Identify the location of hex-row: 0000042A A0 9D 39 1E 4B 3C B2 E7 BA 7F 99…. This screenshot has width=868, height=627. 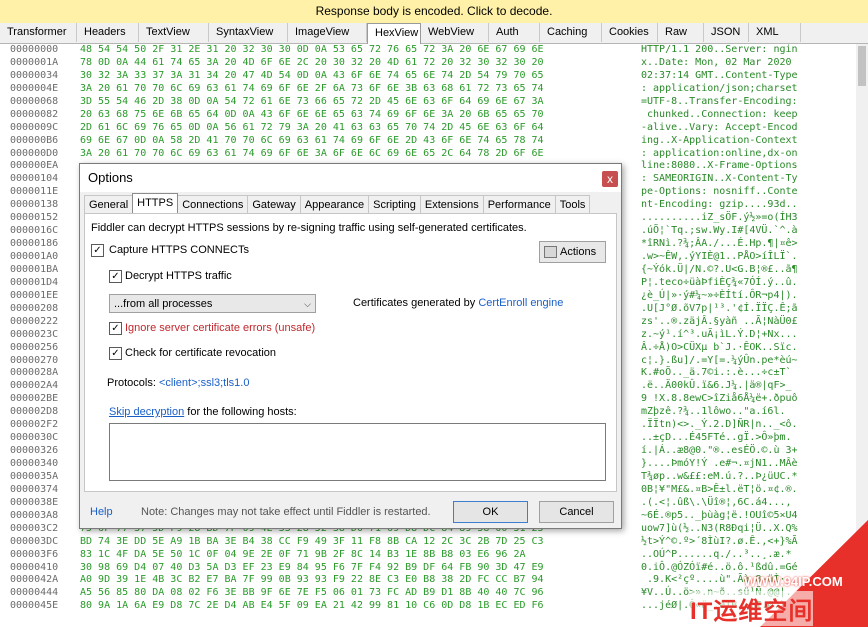
(428, 580).